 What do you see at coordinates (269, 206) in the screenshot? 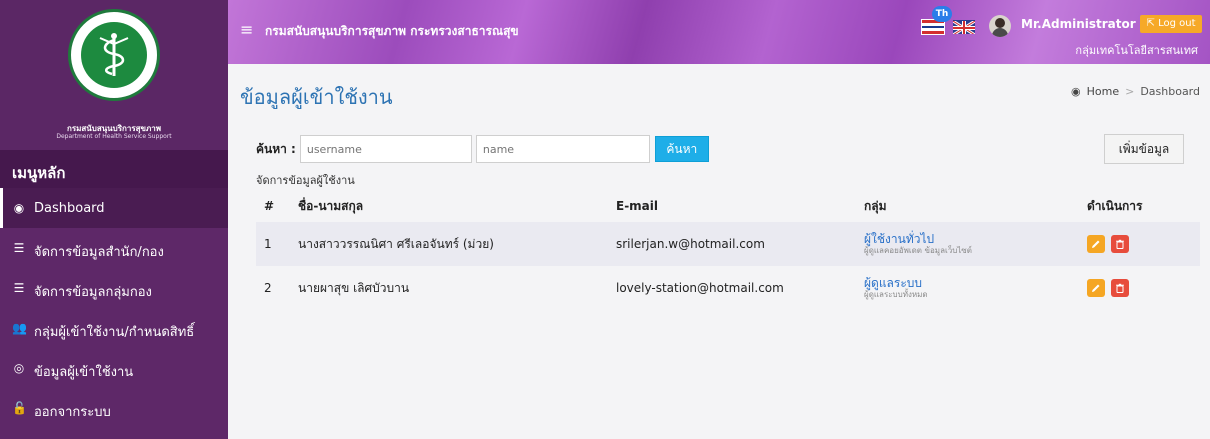
I see `header-num: #` at bounding box center [269, 206].